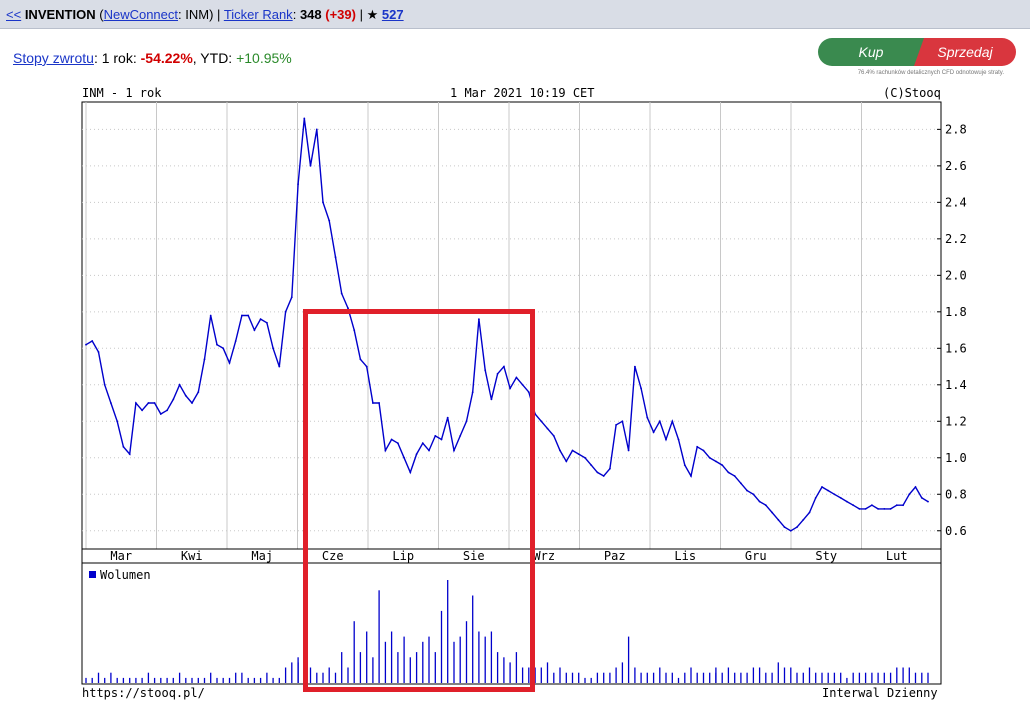 This screenshot has height=712, width=1030. I want to click on volume-series, so click(507, 631).